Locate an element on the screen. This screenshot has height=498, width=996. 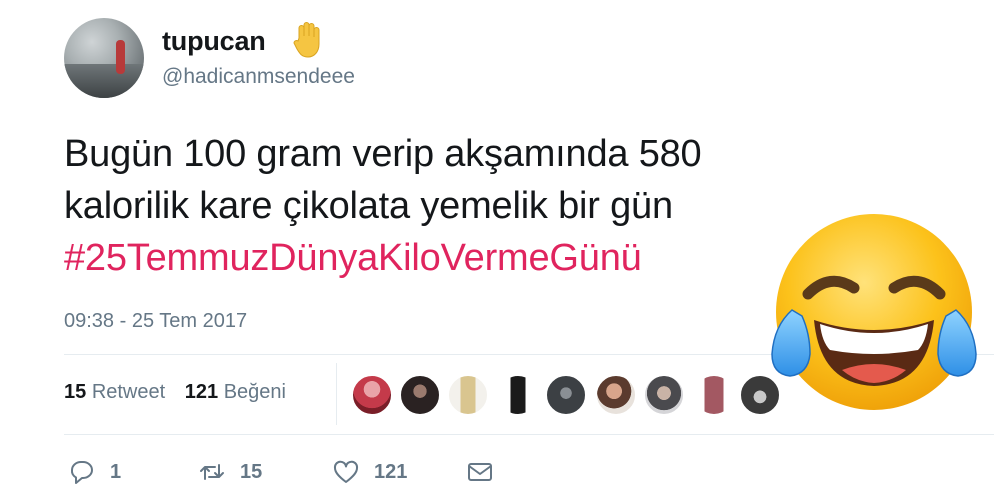
tweet-timestamp: 09:38 - 25 Tem 2017 is located at coordinates (155, 321).